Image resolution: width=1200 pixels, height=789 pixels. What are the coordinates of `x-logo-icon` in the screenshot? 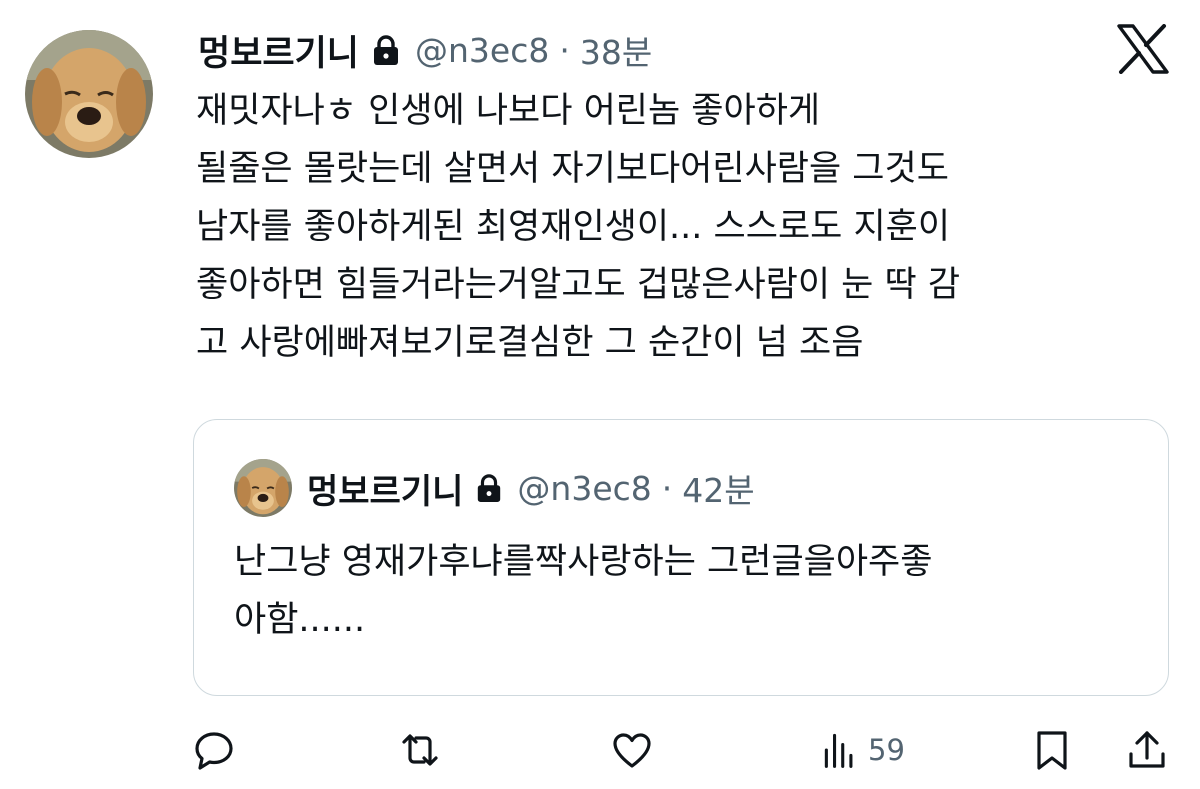 It's located at (1143, 49).